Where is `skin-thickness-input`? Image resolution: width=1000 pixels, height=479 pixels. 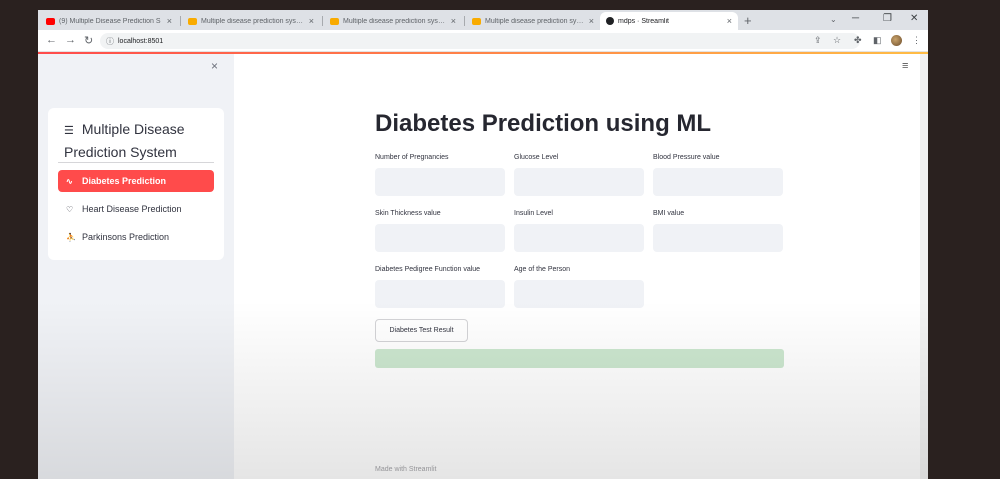
skin-thickness-input is located at coordinates (440, 238).